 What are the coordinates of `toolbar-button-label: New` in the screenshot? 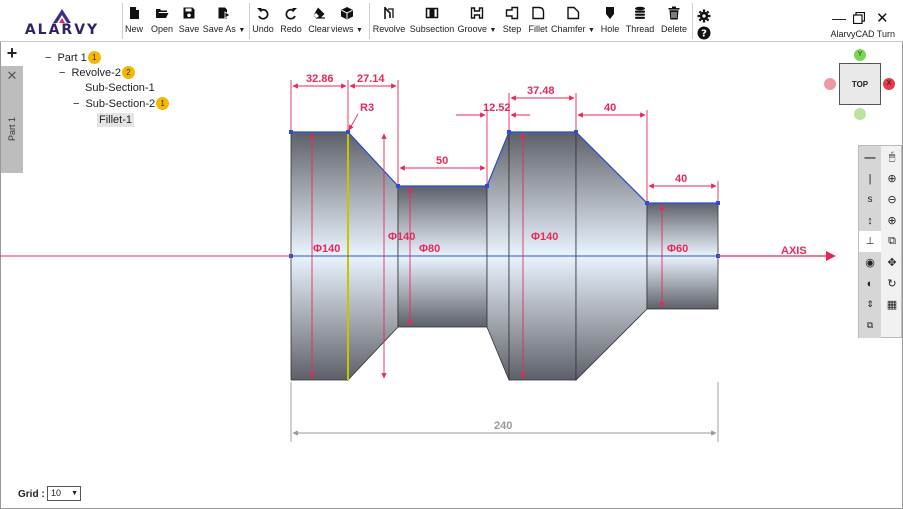 It's located at (133, 29).